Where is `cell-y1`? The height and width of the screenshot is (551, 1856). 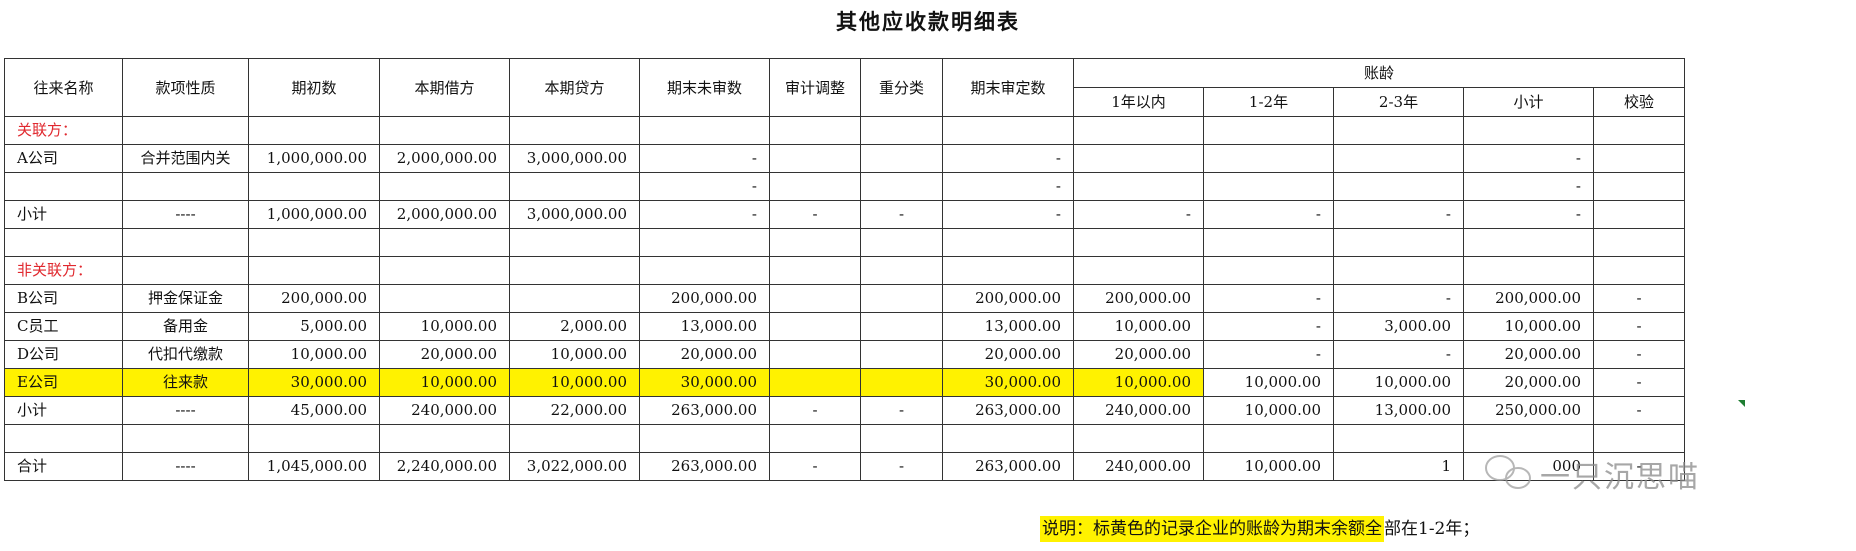 cell-y1 is located at coordinates (1138, 186).